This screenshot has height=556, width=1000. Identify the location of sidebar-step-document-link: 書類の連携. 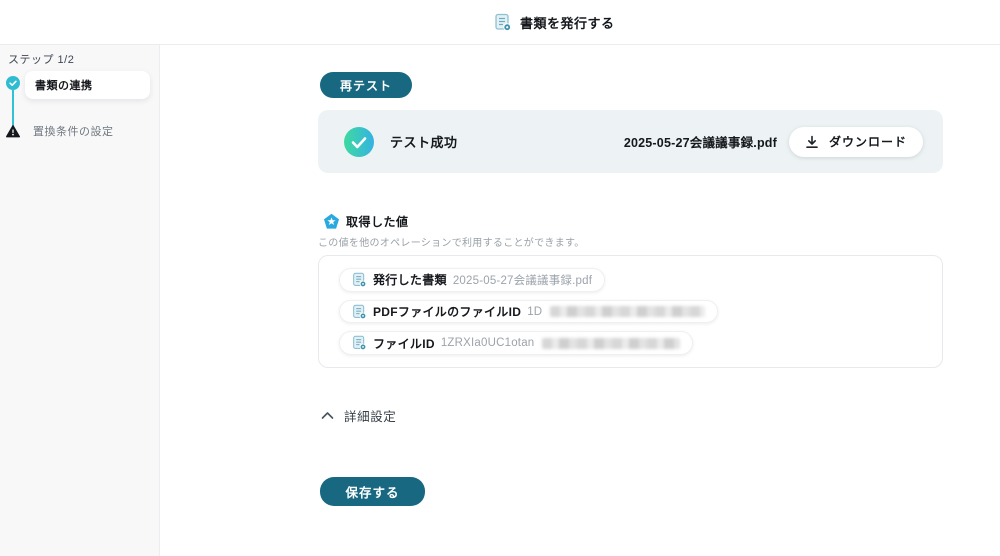
(87, 85).